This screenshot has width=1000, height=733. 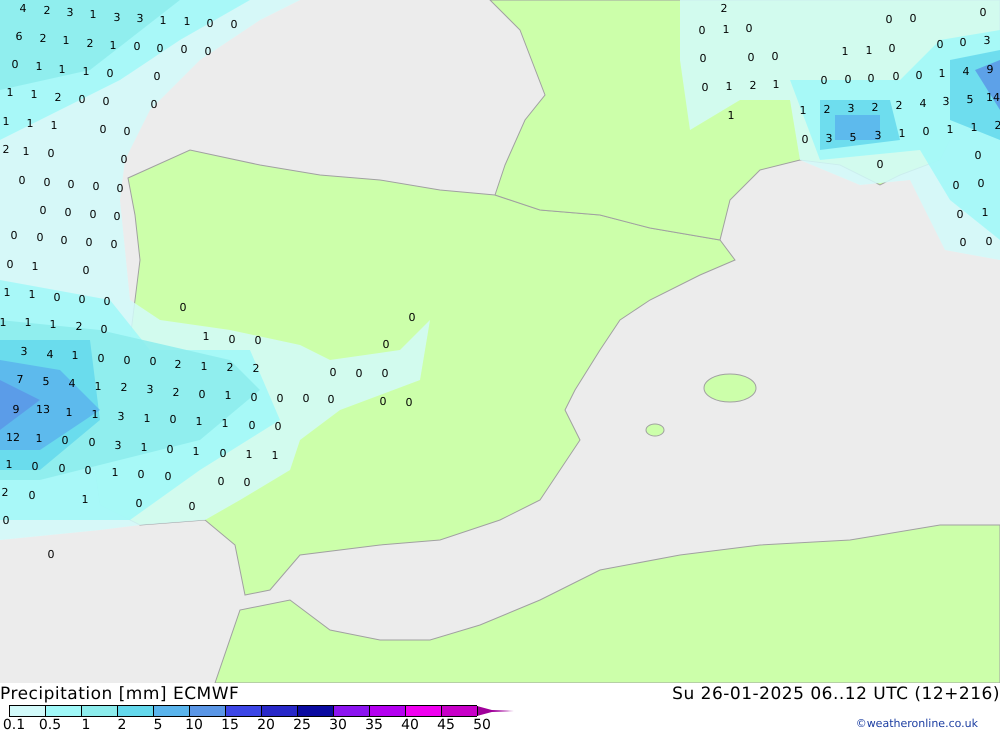 I want to click on scale-tick-label: 30, so click(x=338, y=725).